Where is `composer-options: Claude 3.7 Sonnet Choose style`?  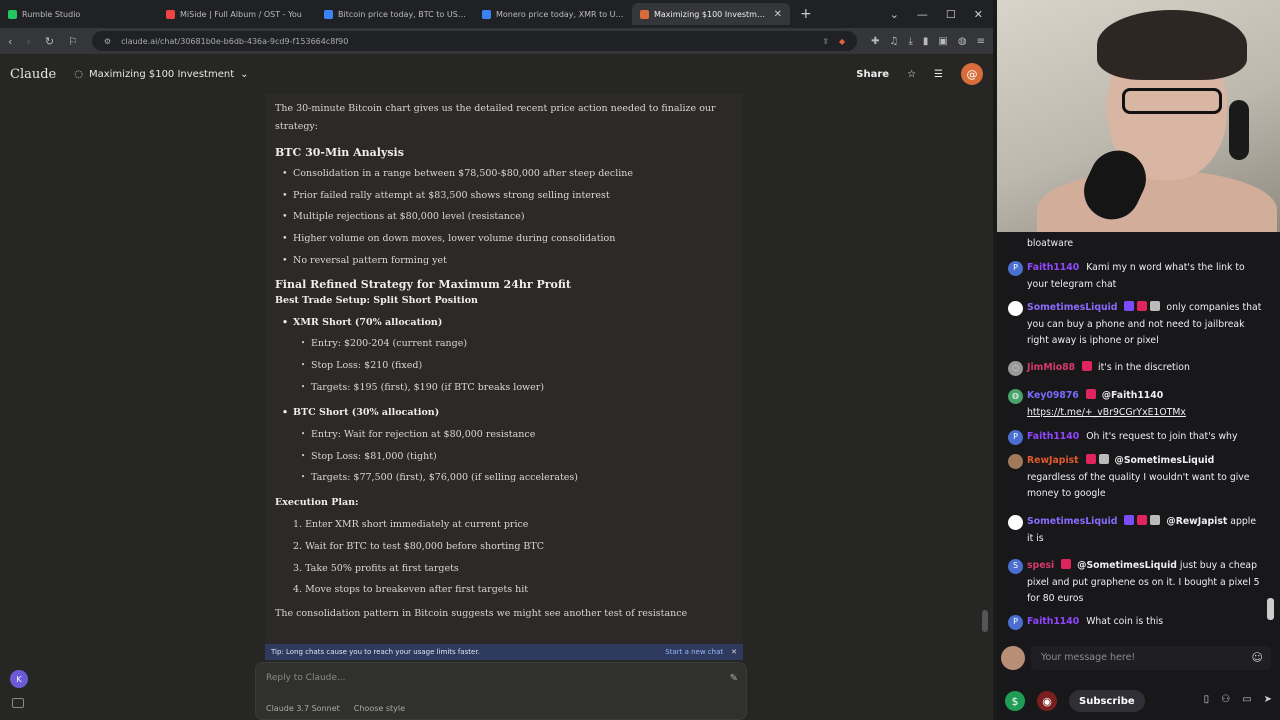
composer-options: Claude 3.7 Sonnet Choose style is located at coordinates (335, 708).